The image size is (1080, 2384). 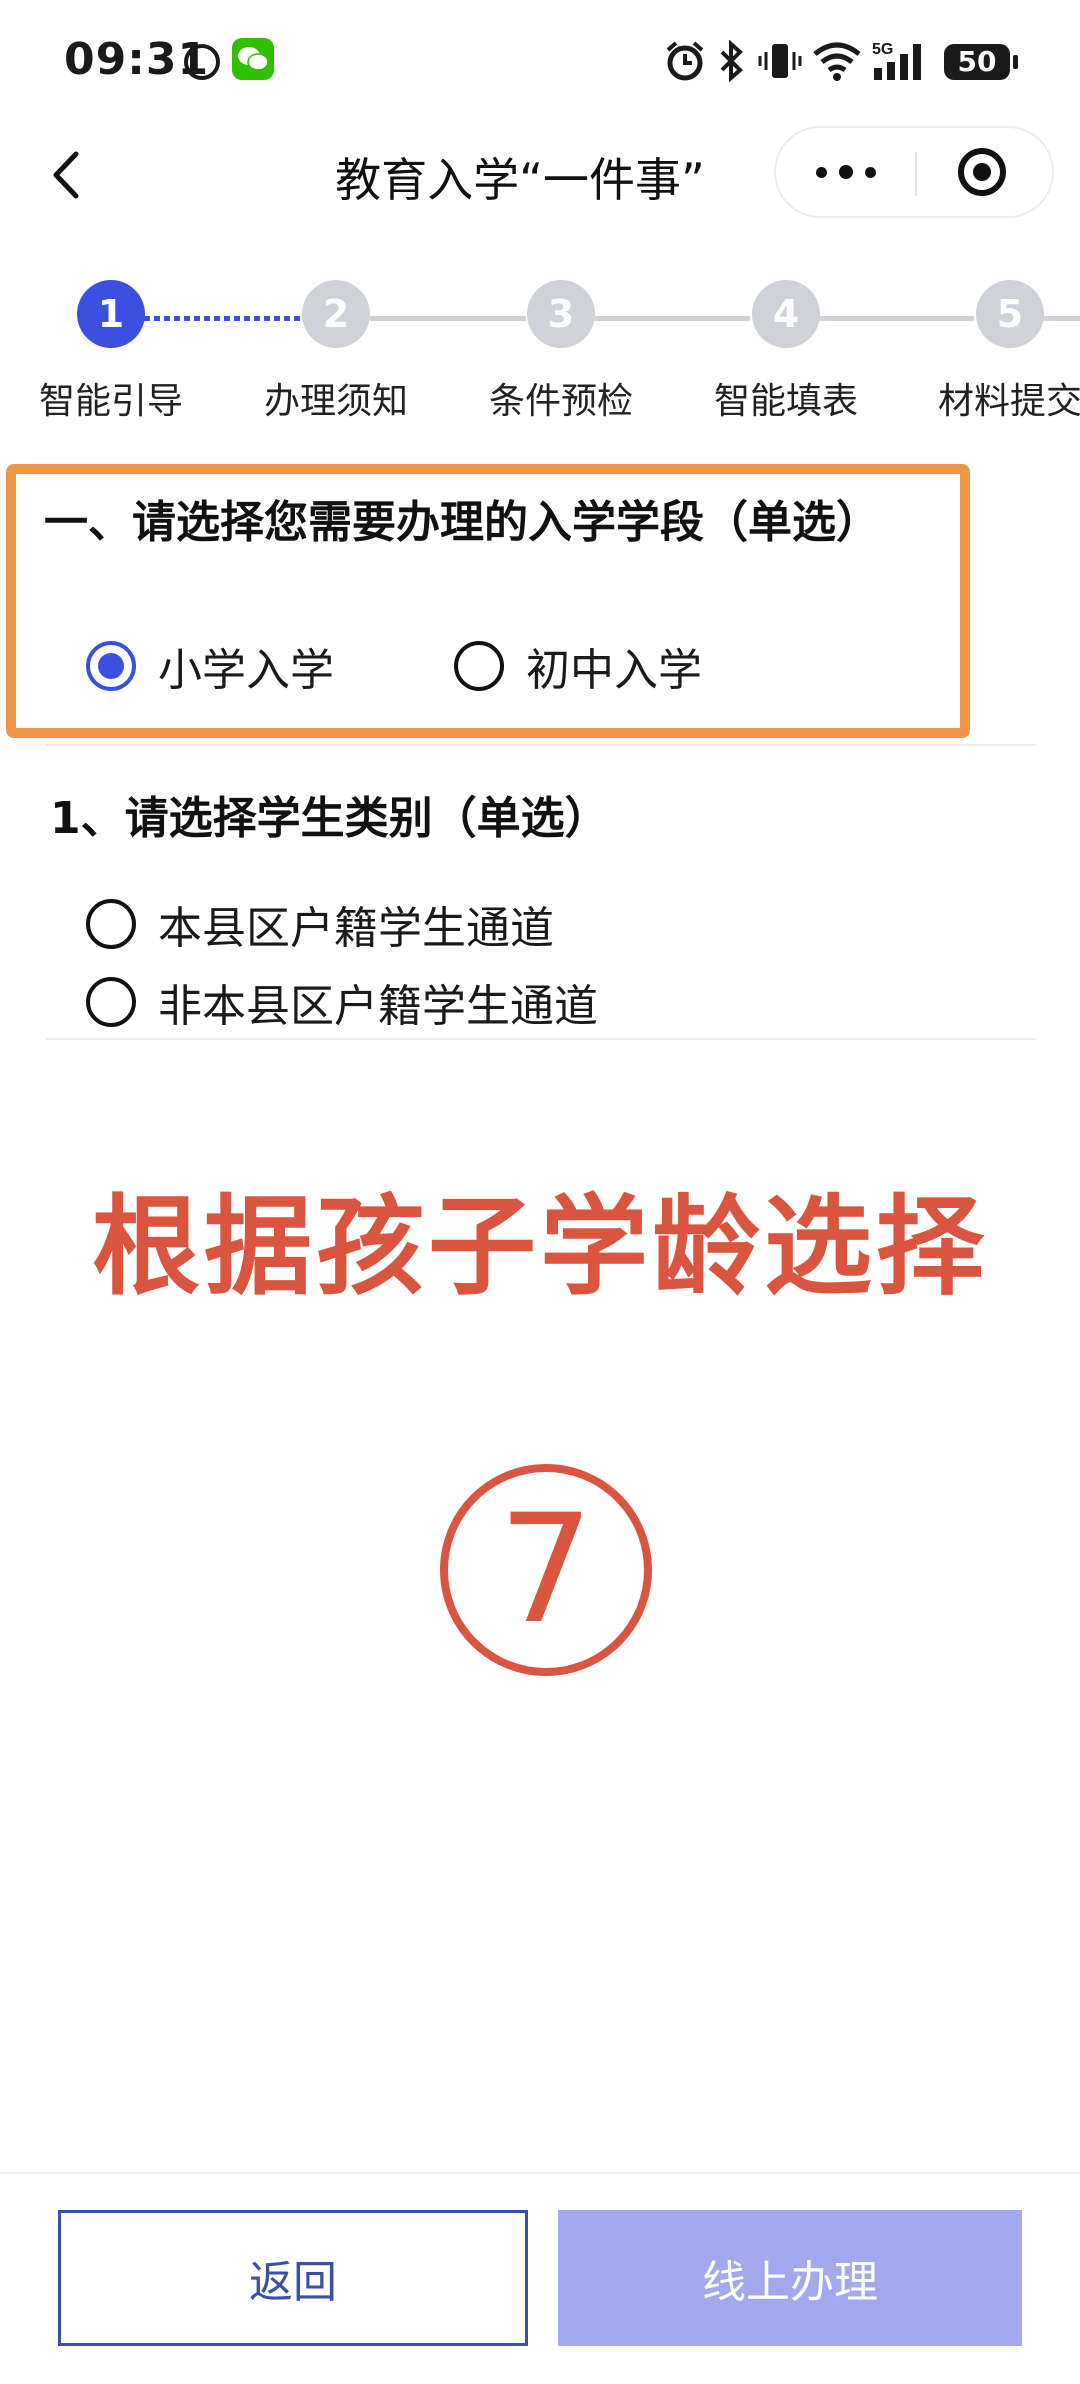 I want to click on back-button: 返回, so click(x=293, y=2278).